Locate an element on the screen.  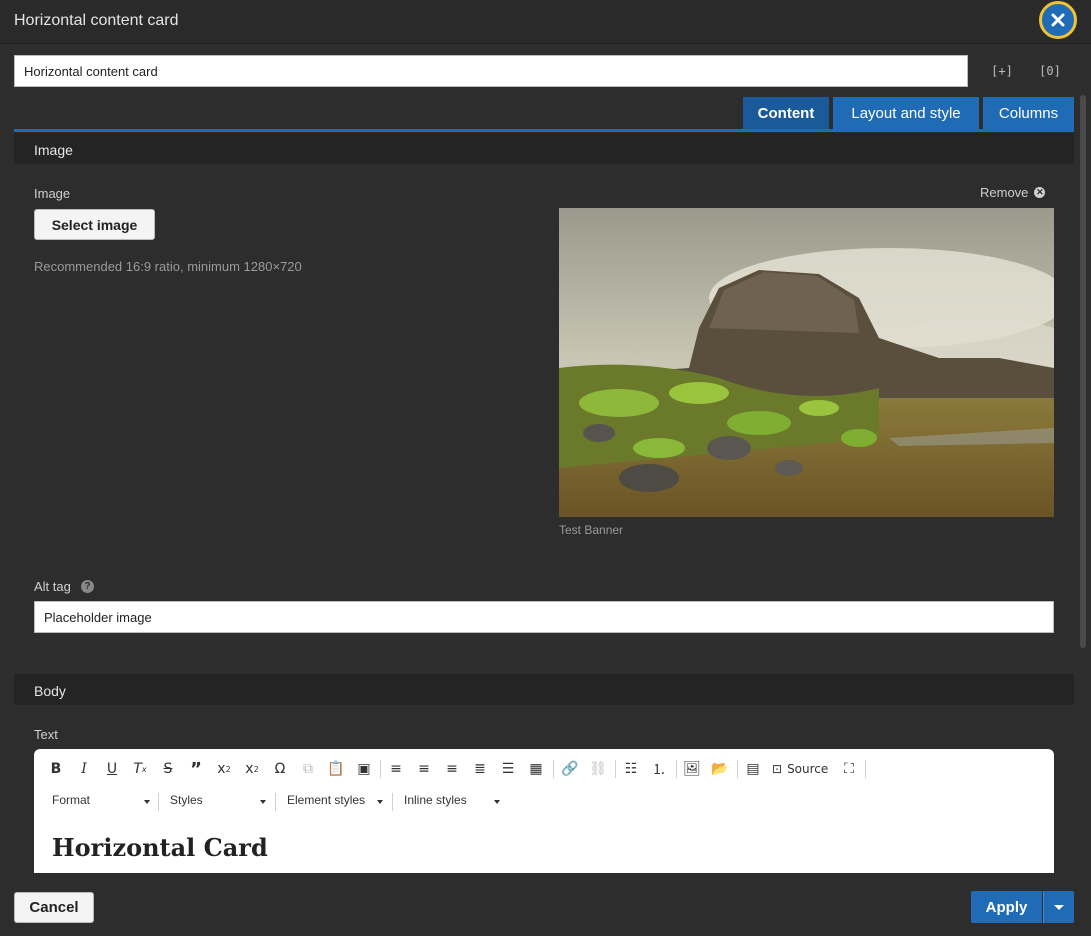
file-browser-icon: 📂 is located at coordinates (720, 769).